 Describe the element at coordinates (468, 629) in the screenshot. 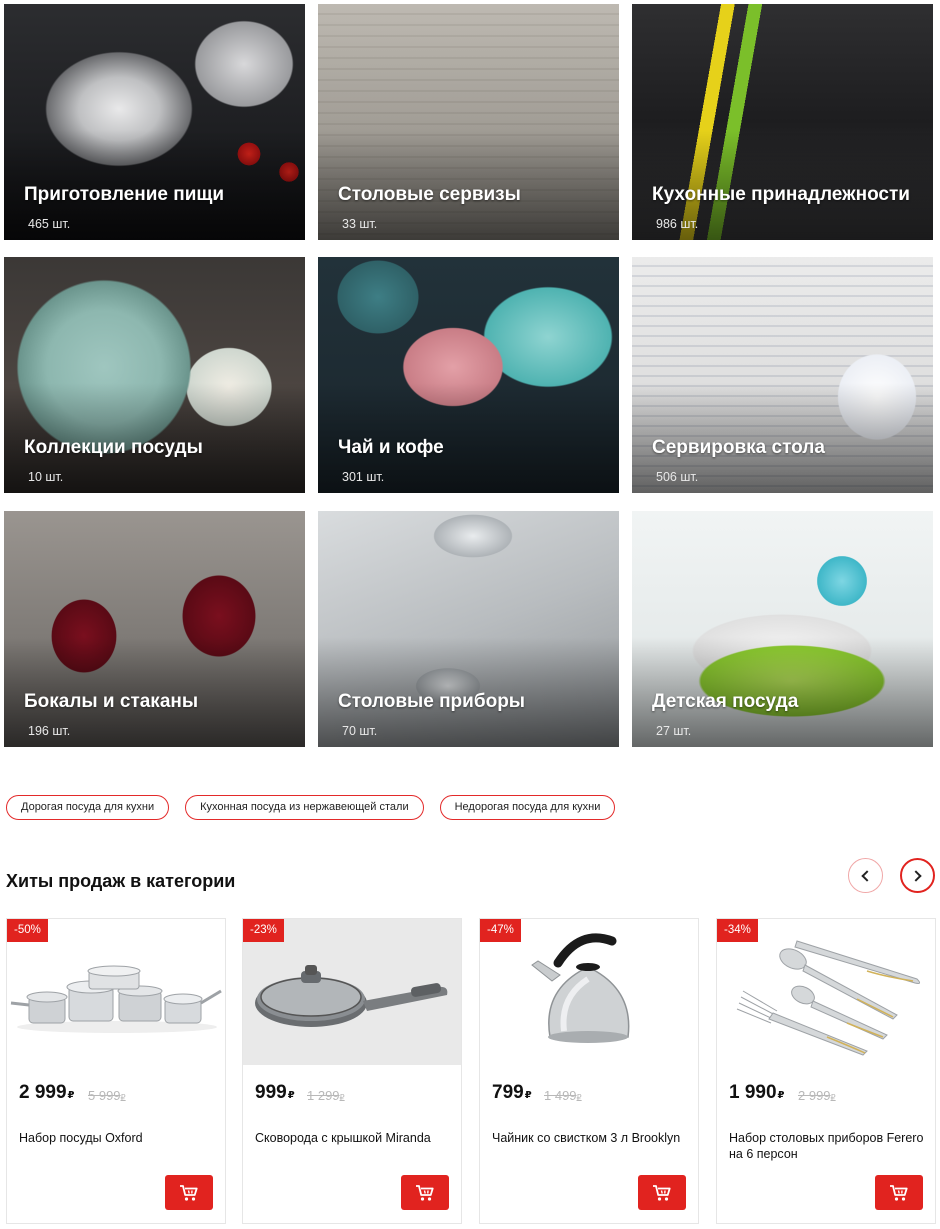

I see `category-tile-cutlery: Столовые приборы 70 шт.` at that location.